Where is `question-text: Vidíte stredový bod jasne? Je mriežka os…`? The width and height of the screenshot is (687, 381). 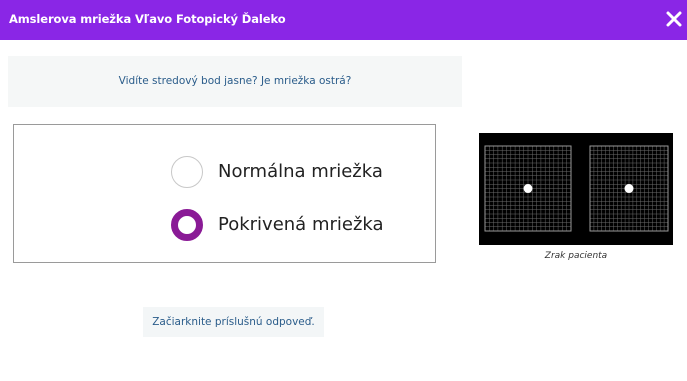 question-text: Vidíte stredový bod jasne? Je mriežka os… is located at coordinates (235, 81).